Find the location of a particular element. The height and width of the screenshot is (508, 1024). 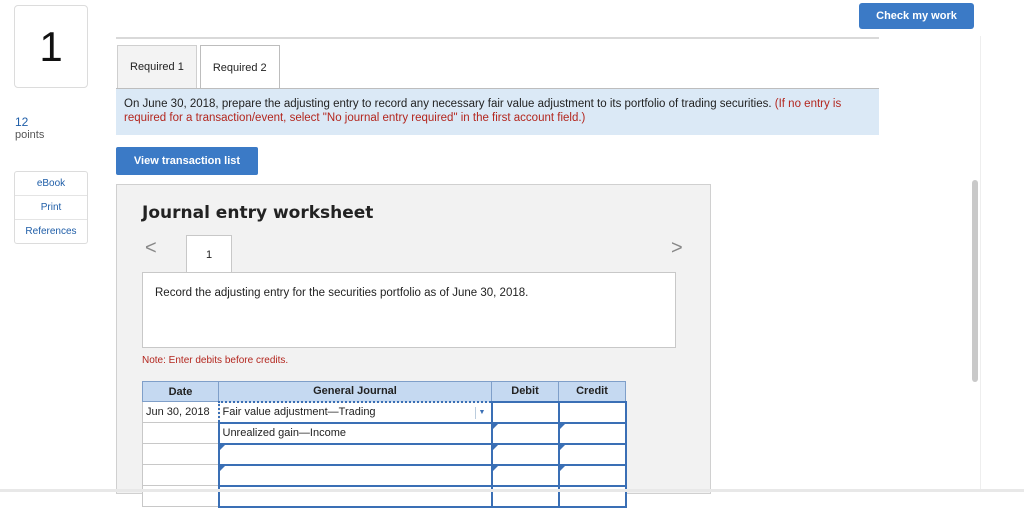

print-link: Print is located at coordinates (51, 208).